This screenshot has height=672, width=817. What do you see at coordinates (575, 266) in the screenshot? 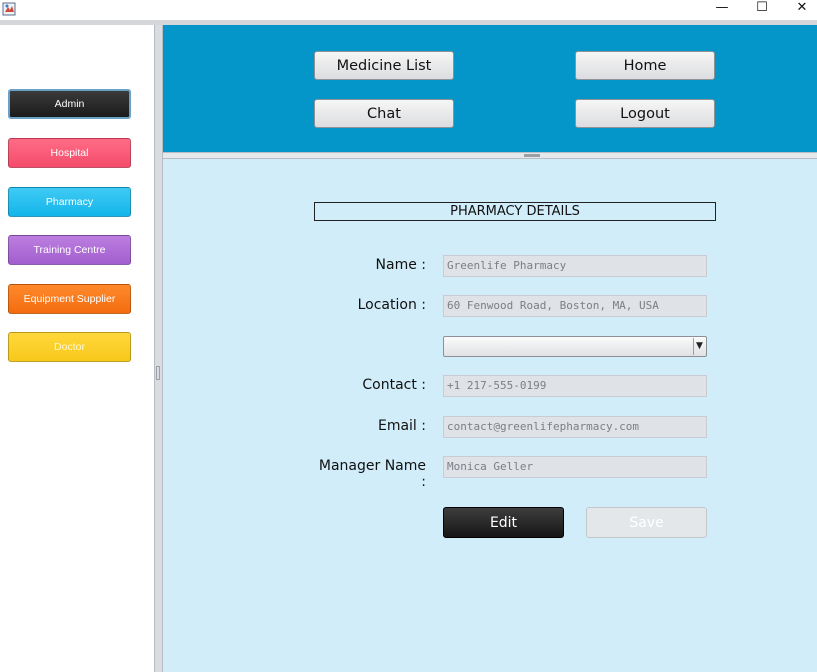
I see `name-field: Greenlife Pharmacy` at bounding box center [575, 266].